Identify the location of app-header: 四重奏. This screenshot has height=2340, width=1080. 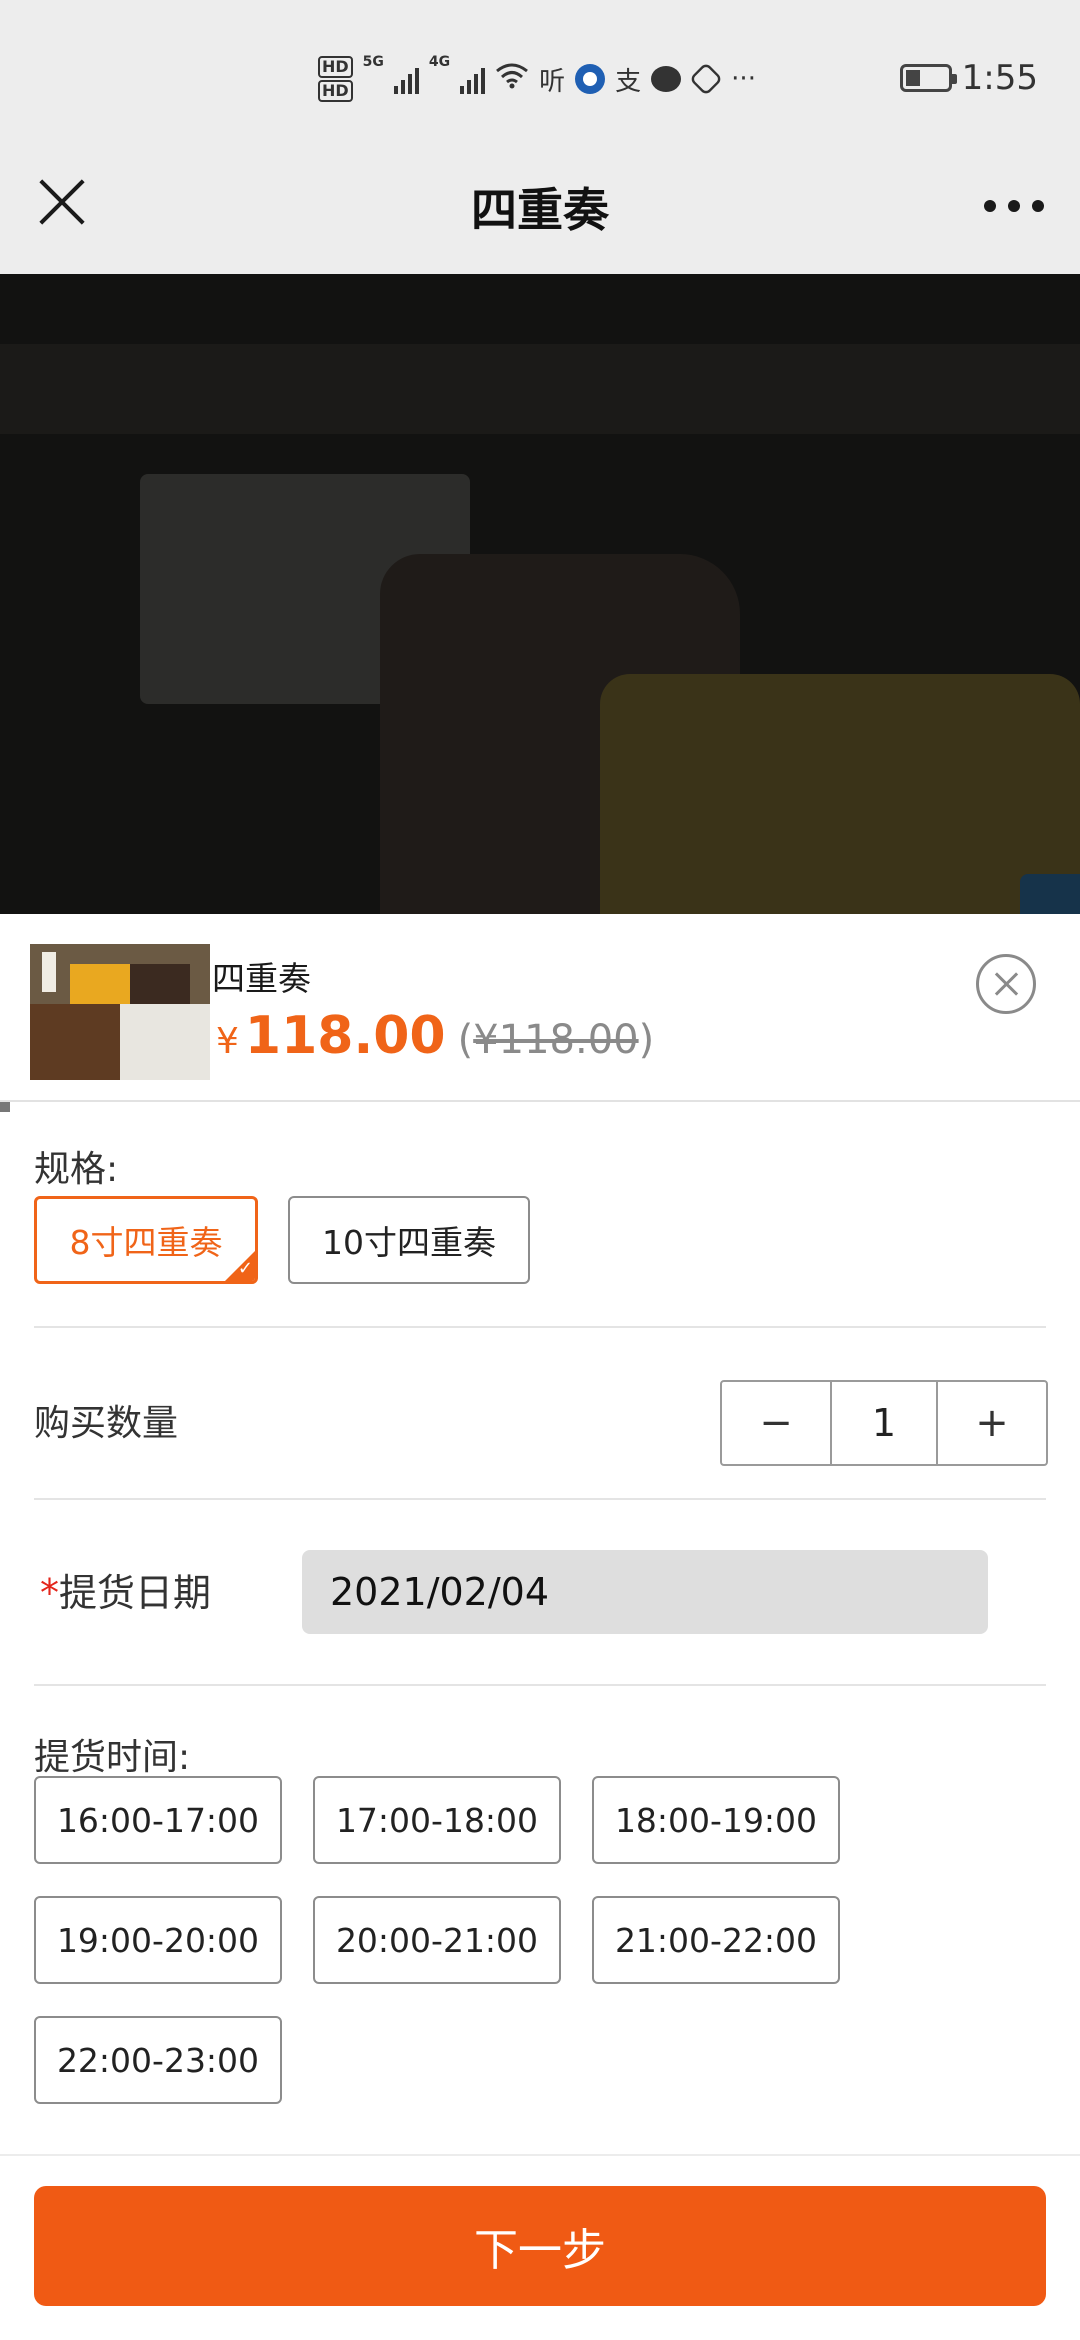
(540, 210).